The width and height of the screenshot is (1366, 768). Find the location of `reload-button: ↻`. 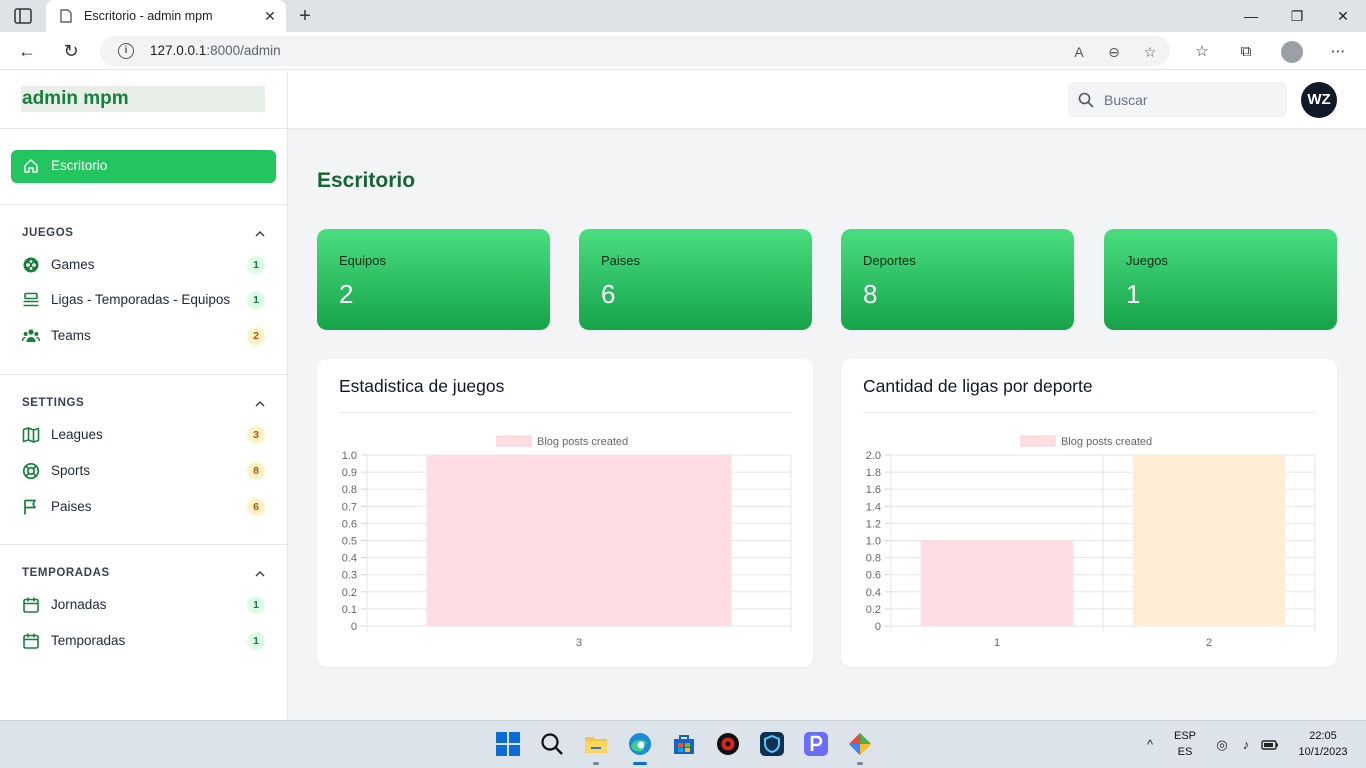

reload-button: ↻ is located at coordinates (71, 51).